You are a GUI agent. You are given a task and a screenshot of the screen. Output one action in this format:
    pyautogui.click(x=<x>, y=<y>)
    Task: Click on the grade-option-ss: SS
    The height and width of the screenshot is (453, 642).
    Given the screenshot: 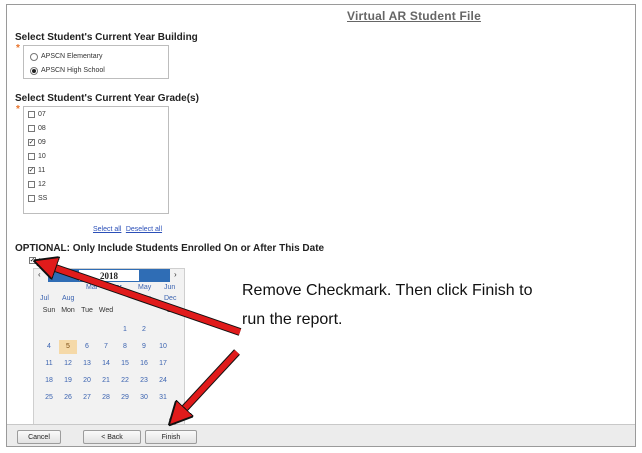 What is the action you would take?
    pyautogui.click(x=37, y=198)
    